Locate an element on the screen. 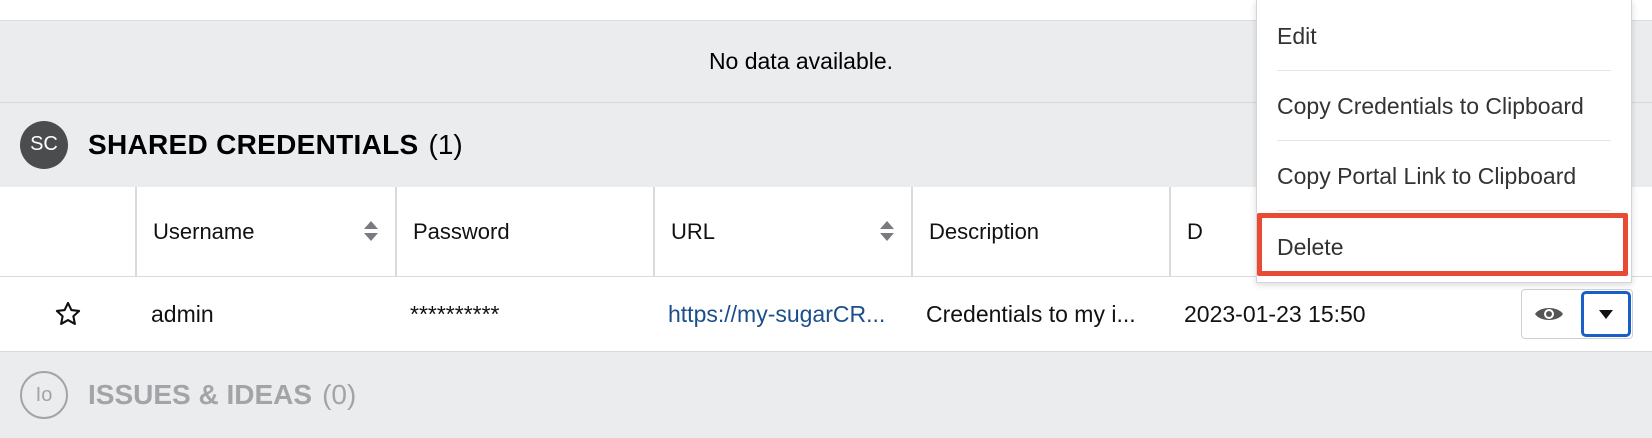 Image resolution: width=1652 pixels, height=438 pixels. empty-state-text: No data available. is located at coordinates (801, 61).